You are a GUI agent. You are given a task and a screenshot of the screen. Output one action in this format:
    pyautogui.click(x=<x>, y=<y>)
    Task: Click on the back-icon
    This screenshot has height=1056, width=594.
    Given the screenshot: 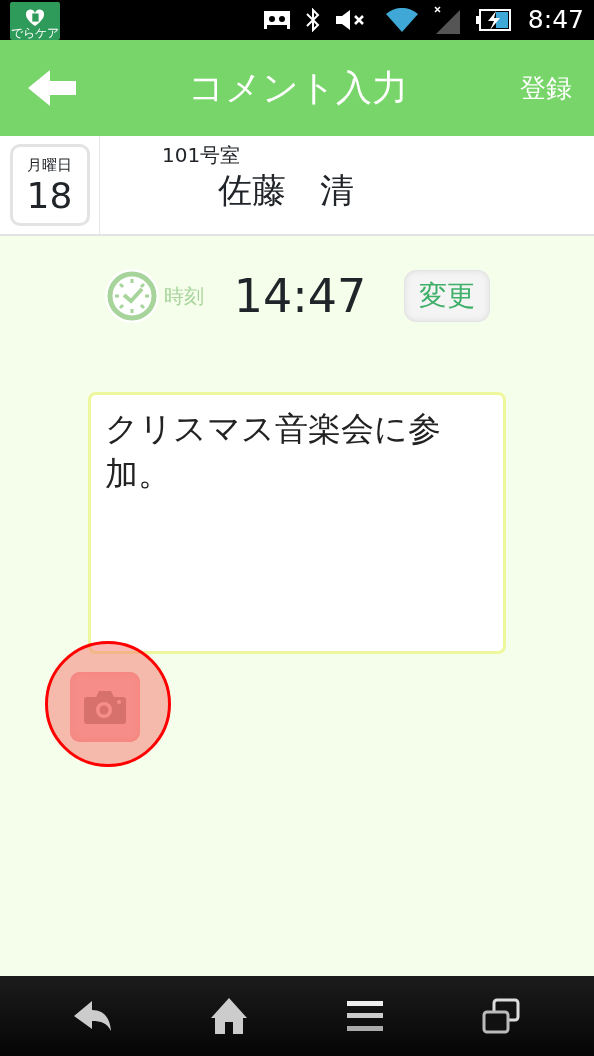 What is the action you would take?
    pyautogui.click(x=92, y=1016)
    